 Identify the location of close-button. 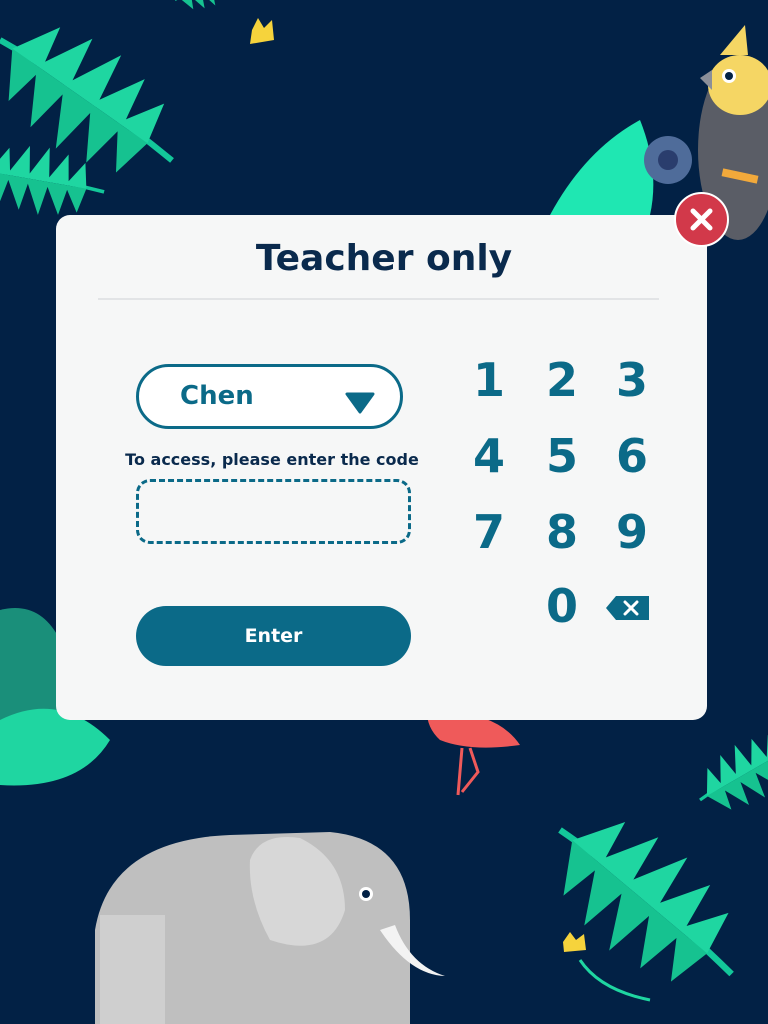
(701, 219).